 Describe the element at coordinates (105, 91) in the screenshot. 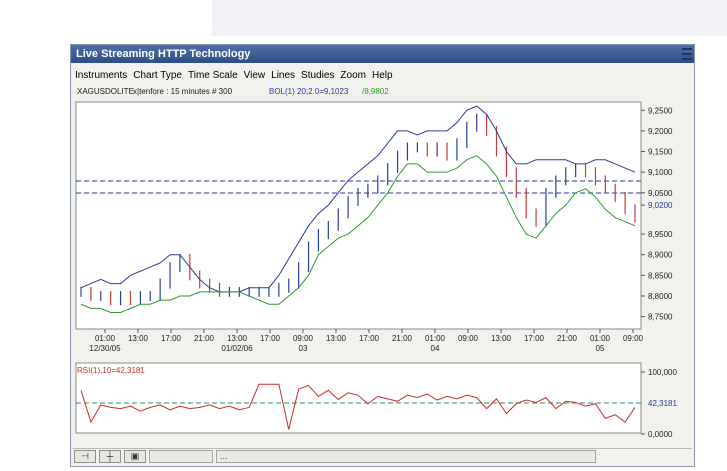

I see `info-instrument: XAGUSDOLITE` at that location.